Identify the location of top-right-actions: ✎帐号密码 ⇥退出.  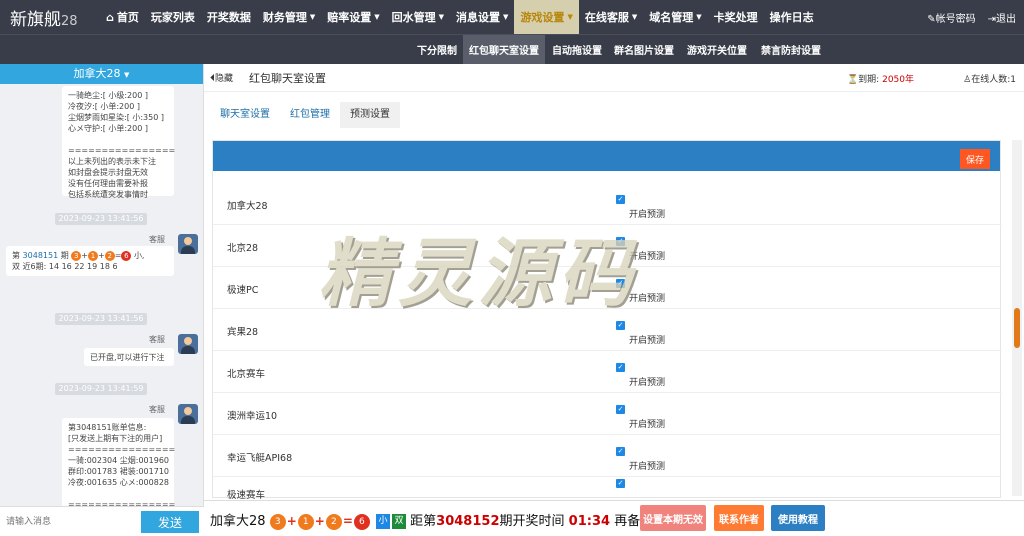
(971, 17).